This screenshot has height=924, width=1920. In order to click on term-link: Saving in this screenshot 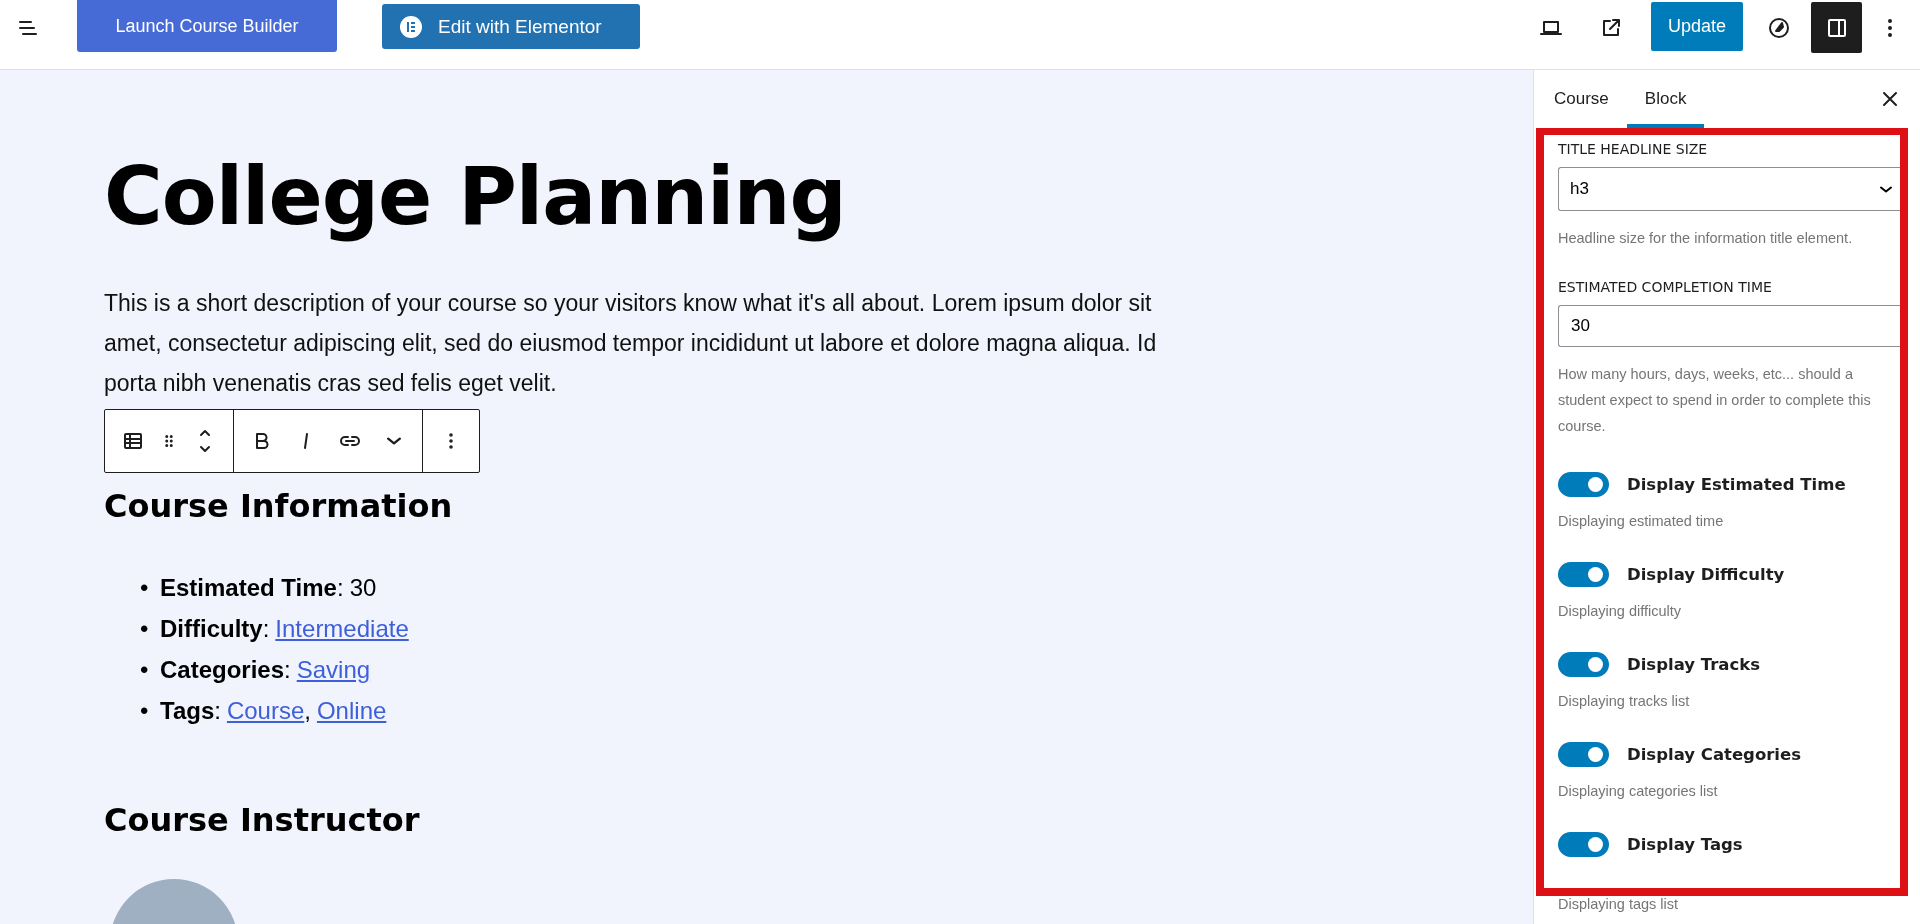, I will do `click(333, 669)`.